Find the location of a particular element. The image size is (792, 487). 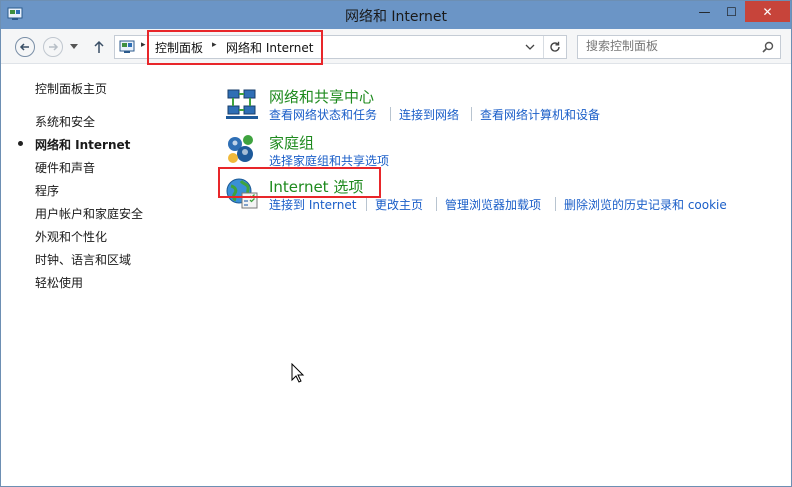

link-connect-to-network: 连接到网络 is located at coordinates (429, 114).